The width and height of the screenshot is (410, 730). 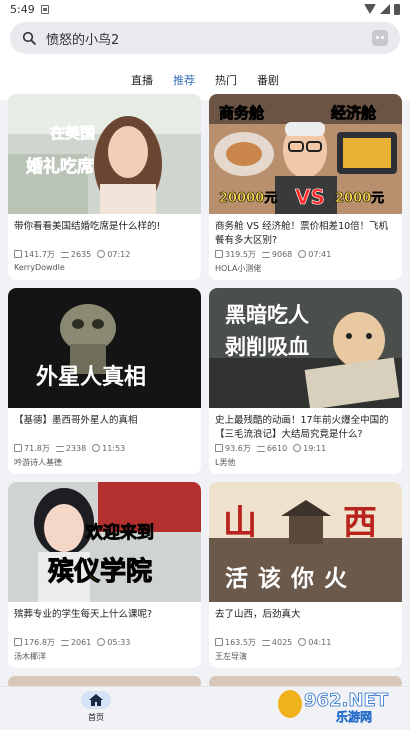 I want to click on danmaku-count: 2338, so click(x=76, y=448).